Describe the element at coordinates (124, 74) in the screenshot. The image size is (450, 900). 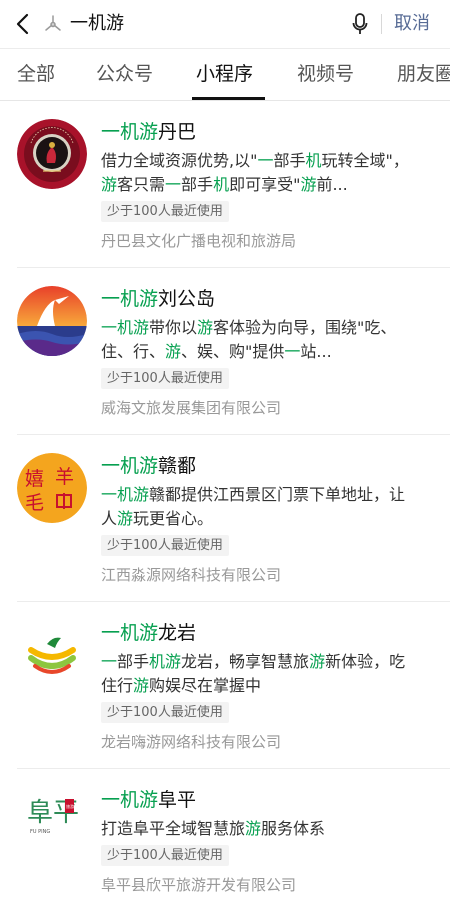
I see `tab-official-accounts: 公众号` at that location.